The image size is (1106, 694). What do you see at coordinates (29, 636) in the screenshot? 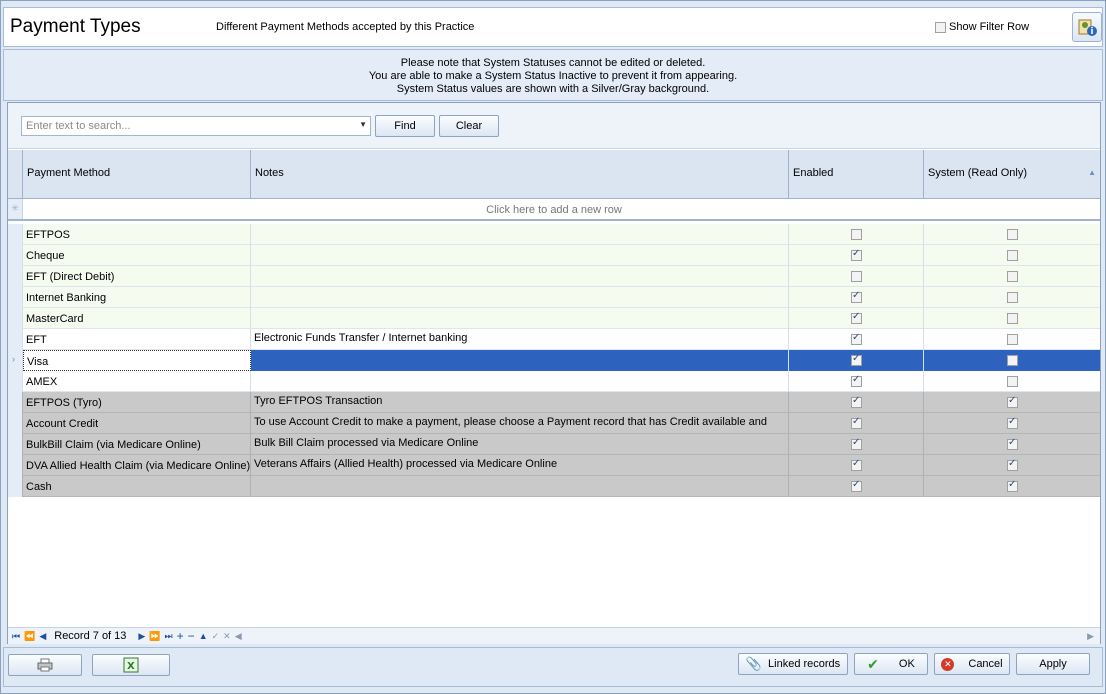
I see `prev-page-icon: ⏪` at bounding box center [29, 636].